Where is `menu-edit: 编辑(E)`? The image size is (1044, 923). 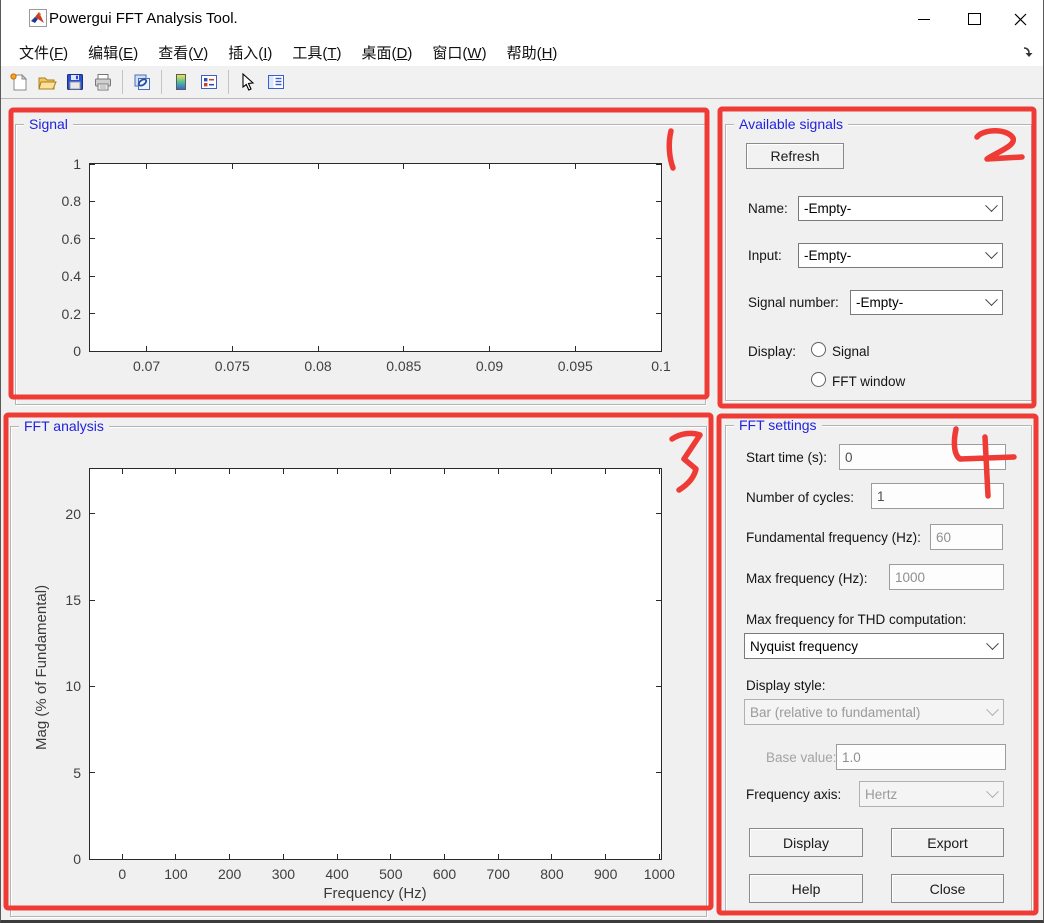 menu-edit: 编辑(E) is located at coordinates (113, 52).